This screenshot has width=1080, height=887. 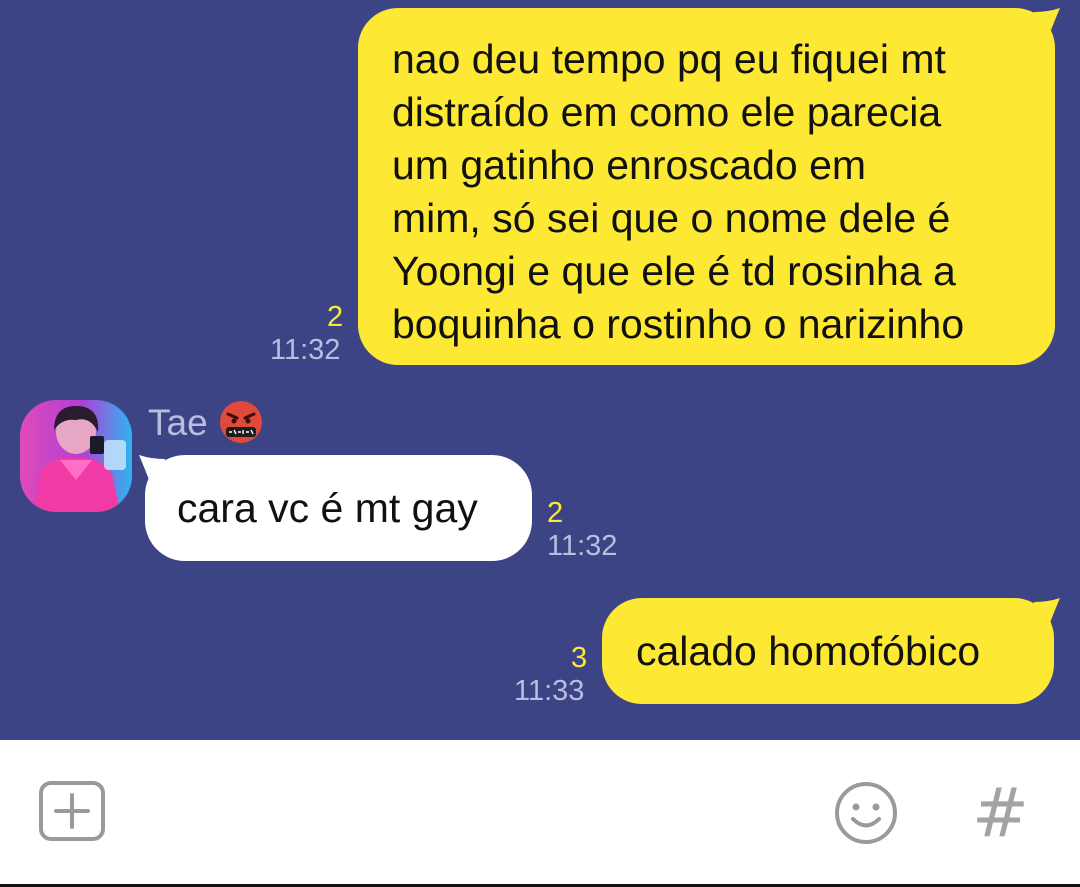 I want to click on message-line: mim, só sei que o nome dele é, so click(x=671, y=218).